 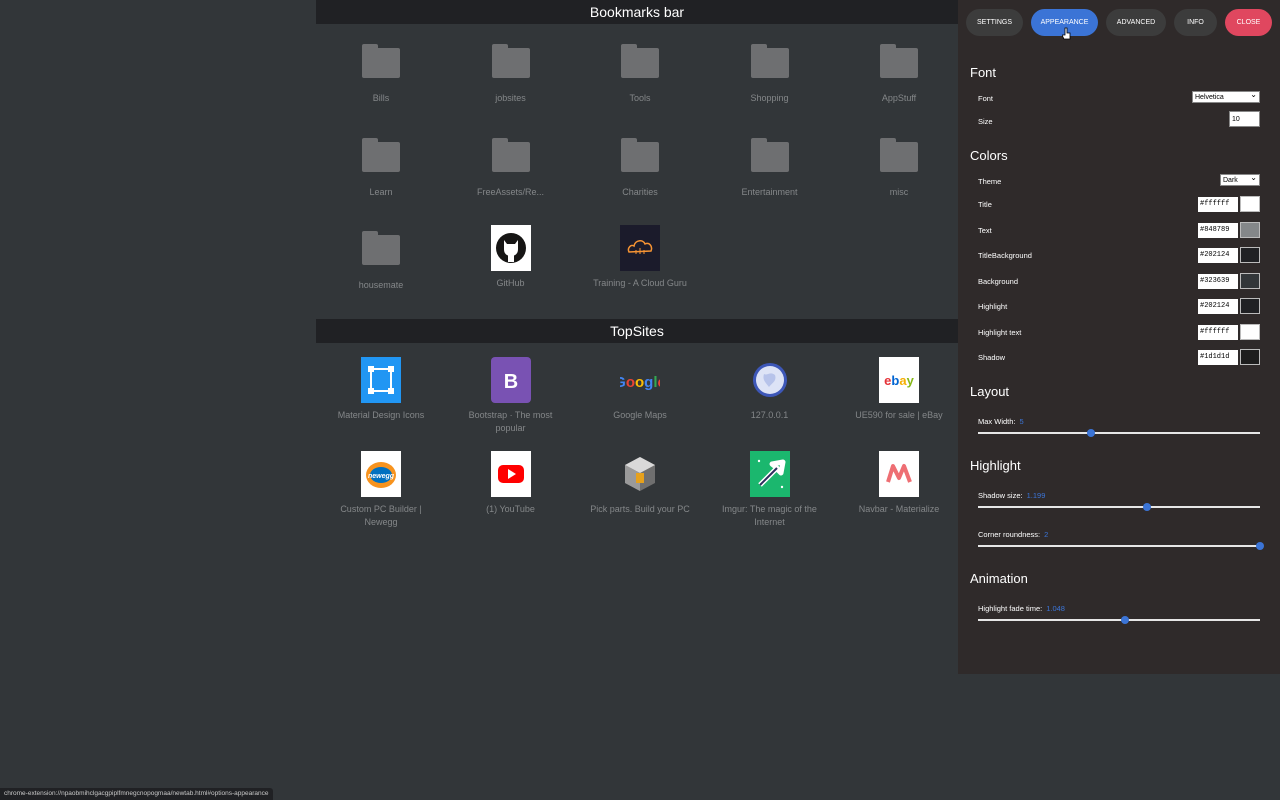 I want to click on topsite-item: ebay UE590 for sale | eBay, so click(x=899, y=396).